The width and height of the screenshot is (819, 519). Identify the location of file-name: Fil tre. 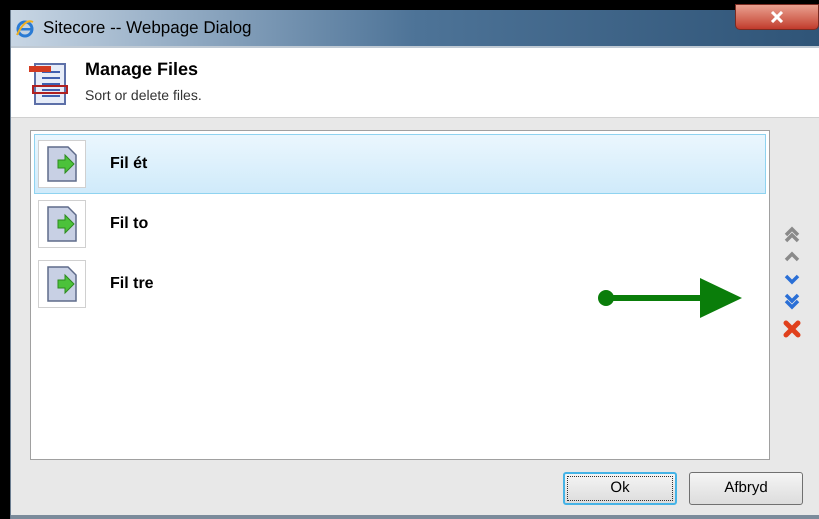
(132, 284).